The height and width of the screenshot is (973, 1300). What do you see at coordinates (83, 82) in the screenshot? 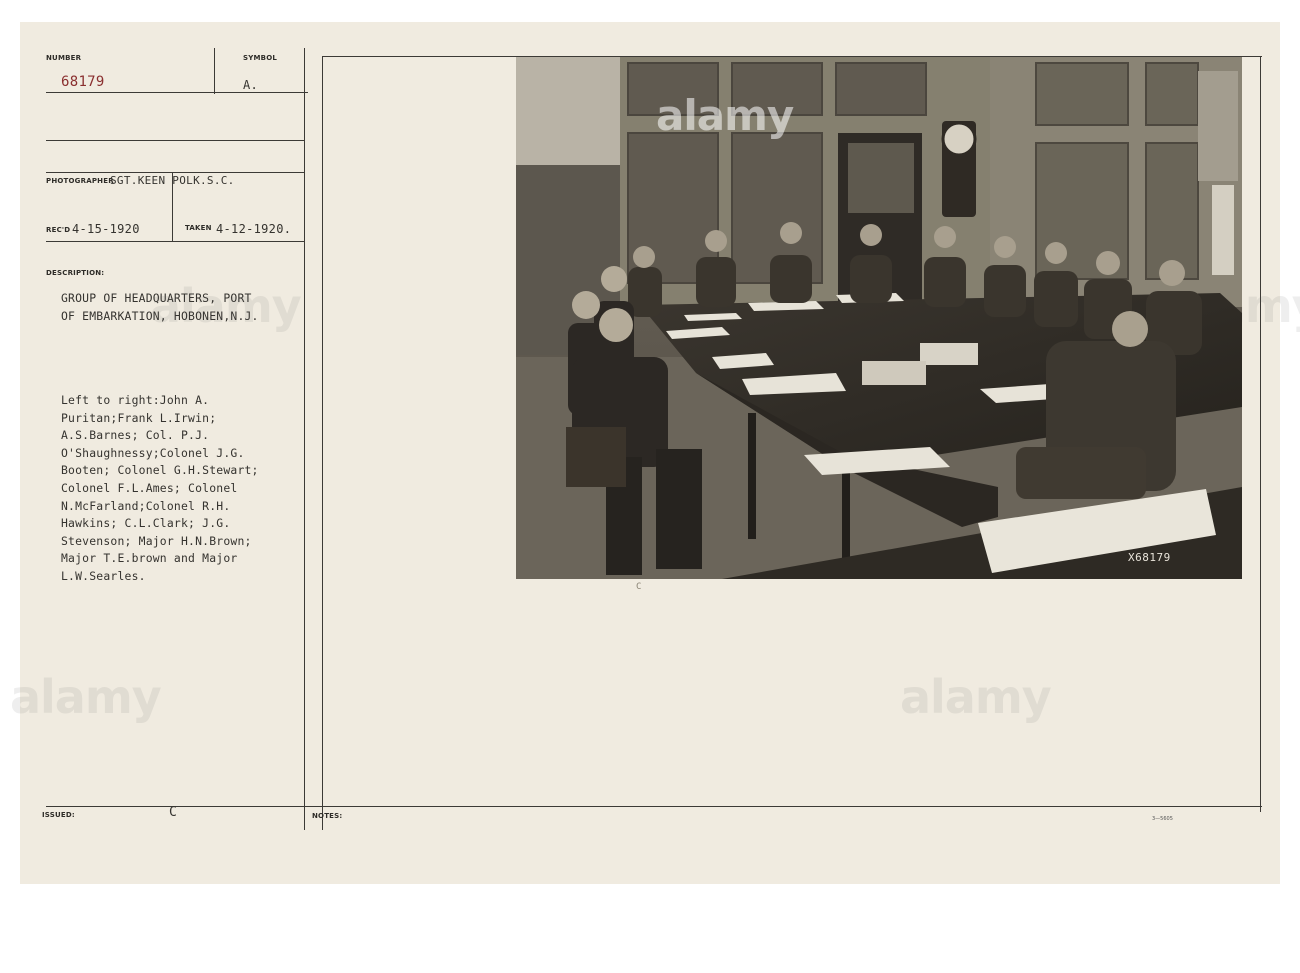
I see `number-value: 68179` at bounding box center [83, 82].